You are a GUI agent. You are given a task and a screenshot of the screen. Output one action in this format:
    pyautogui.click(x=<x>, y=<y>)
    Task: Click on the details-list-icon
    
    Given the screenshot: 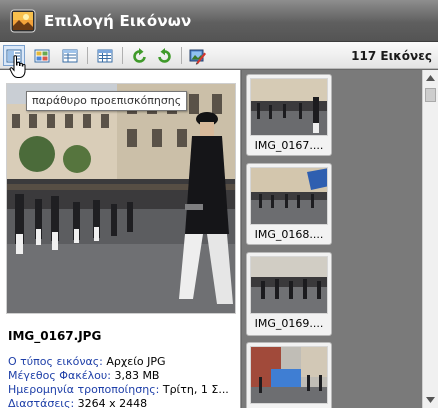 What is the action you would take?
    pyautogui.click(x=70, y=55)
    